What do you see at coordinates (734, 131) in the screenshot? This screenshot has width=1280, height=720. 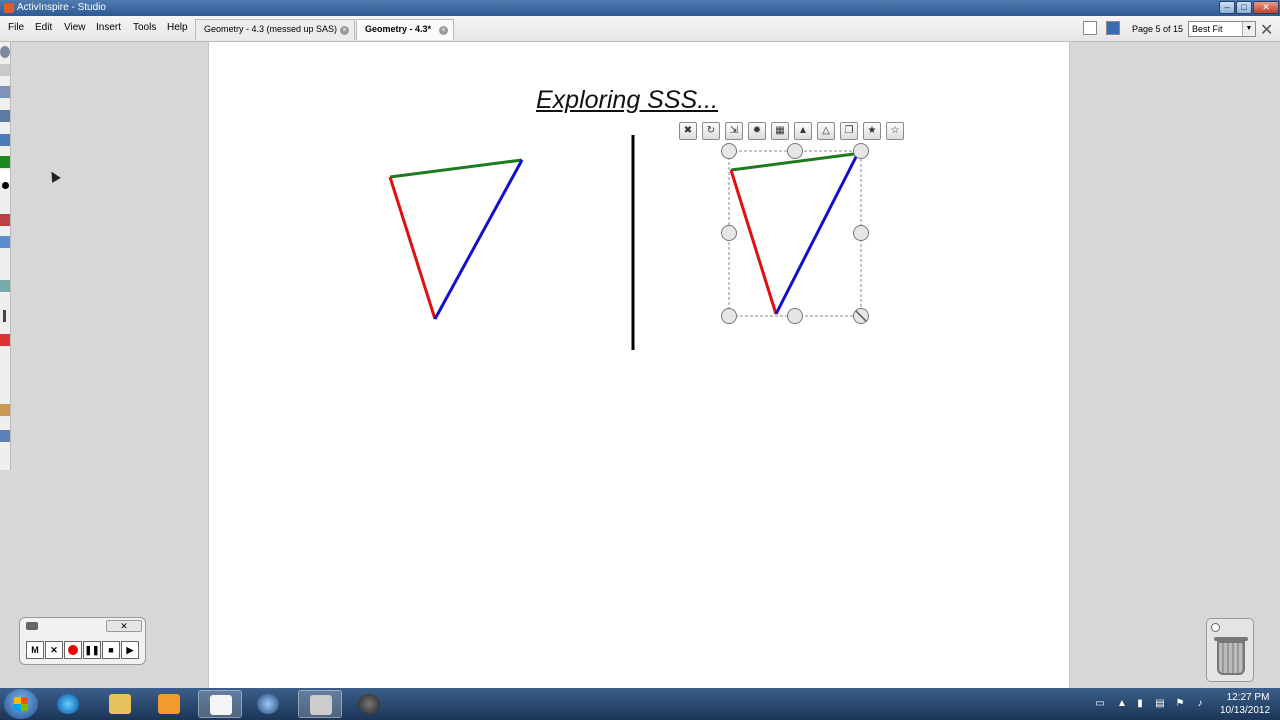 I see `resize-icon: ⇲` at bounding box center [734, 131].